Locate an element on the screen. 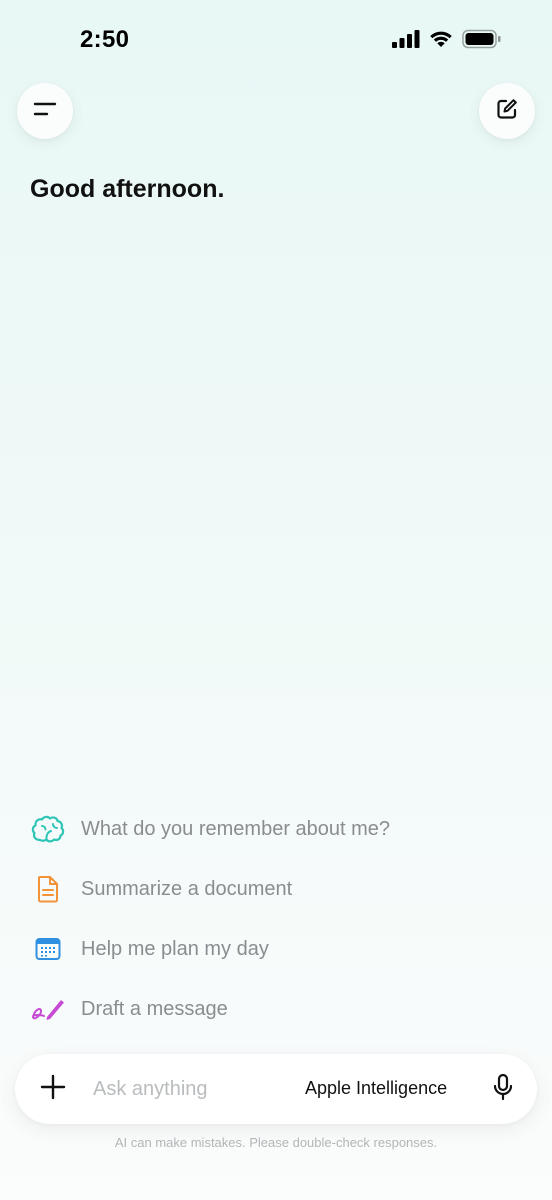 This screenshot has width=552, height=1200. wifi-icon is located at coordinates (441, 41).